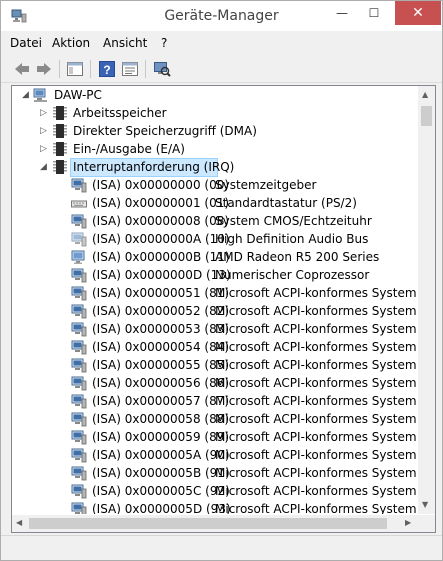 The height and width of the screenshot is (561, 443). I want to click on close-button: ✕, so click(418, 13).